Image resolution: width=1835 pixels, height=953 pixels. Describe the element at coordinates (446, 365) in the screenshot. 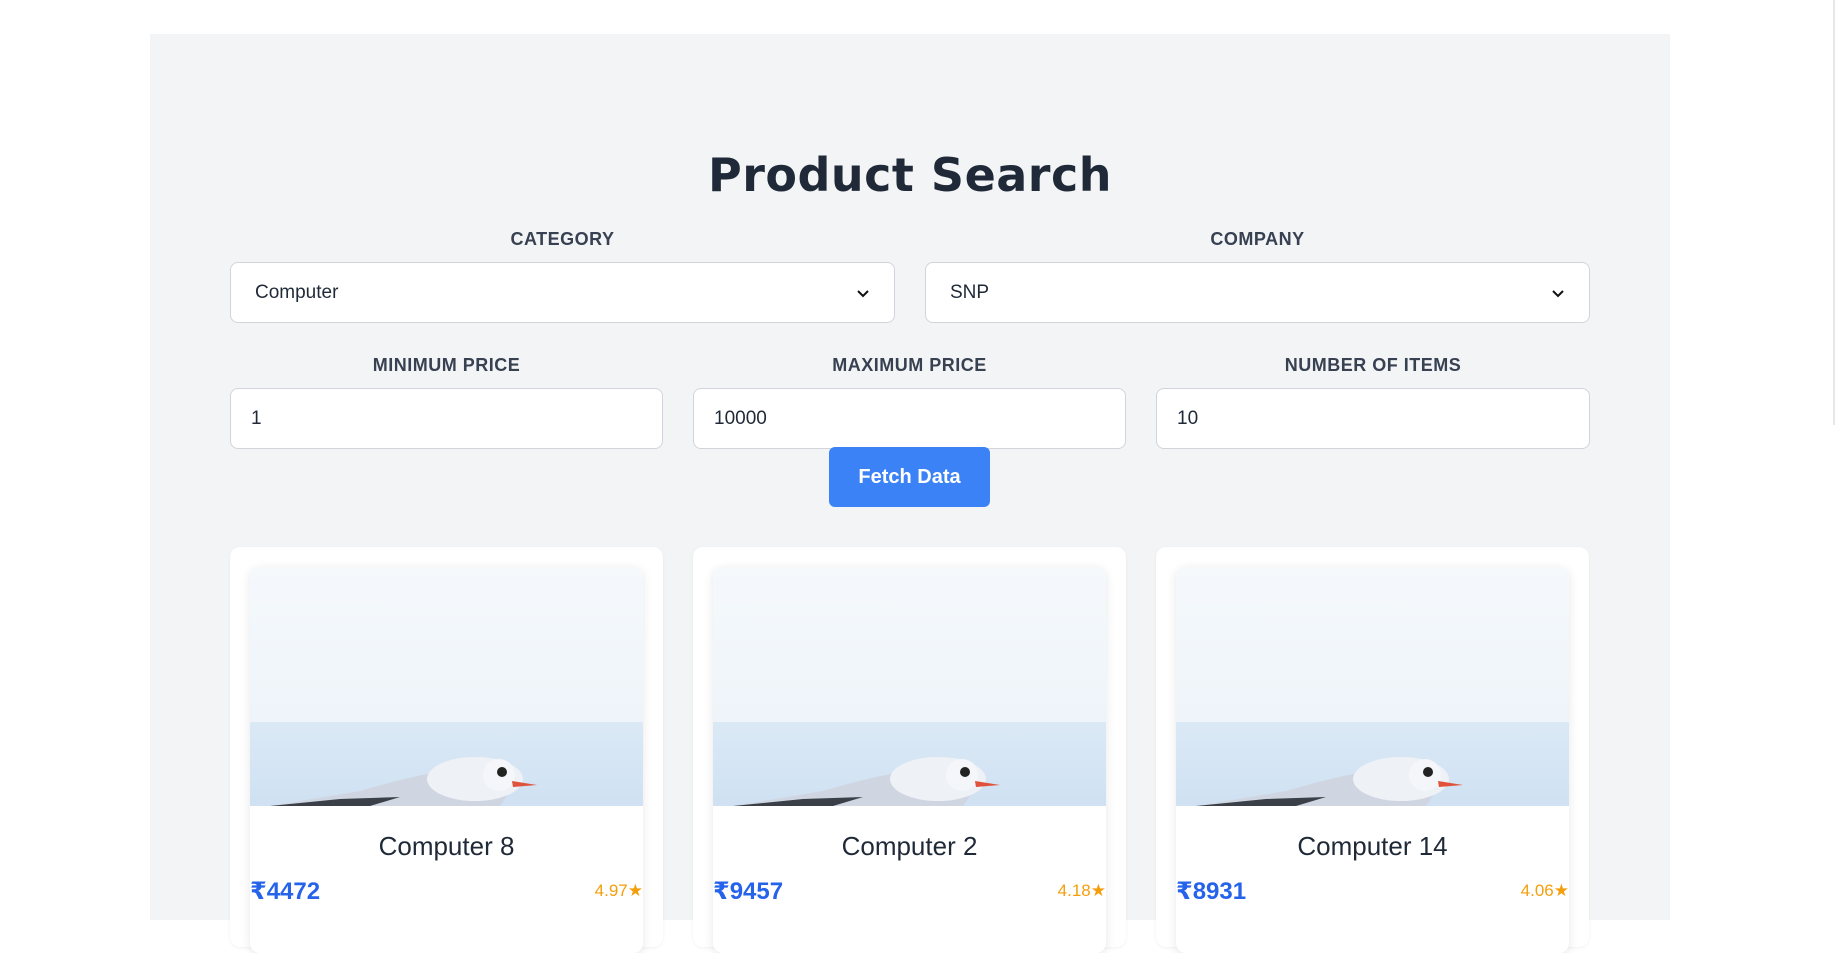

I see `min-price-label: MINIMUM PRICE` at that location.